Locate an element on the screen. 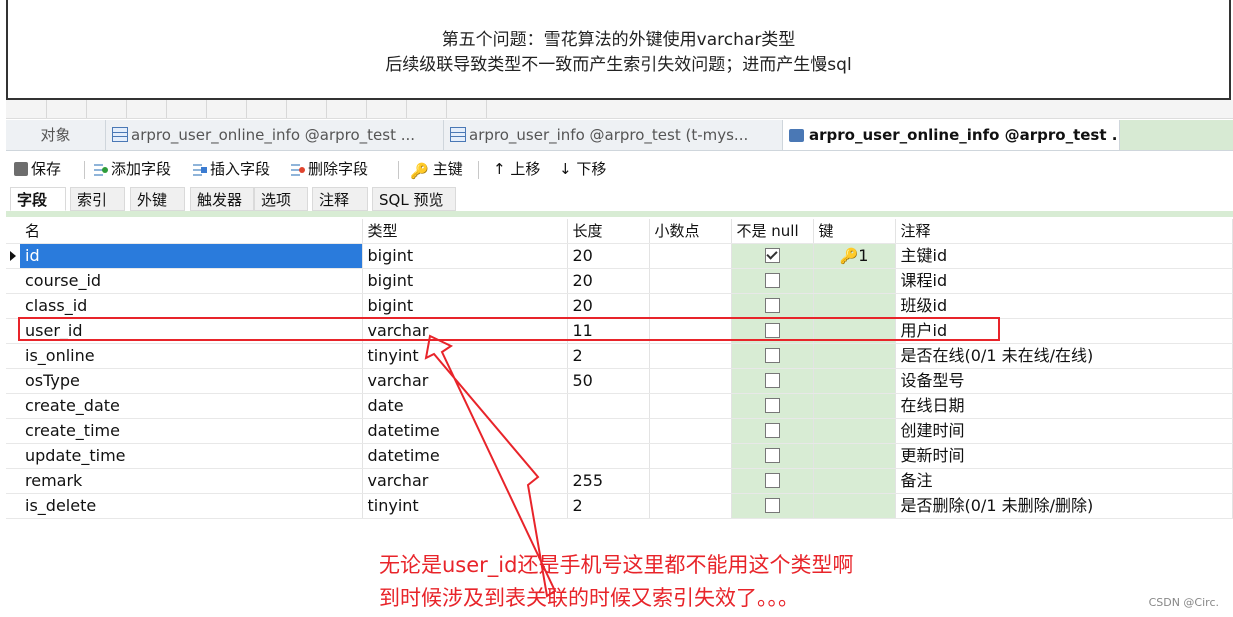 This screenshot has width=1233, height=617. annotation-line-2: 到时候涉及到表关联的时候又索引失效了。。。 is located at coordinates (589, 598).